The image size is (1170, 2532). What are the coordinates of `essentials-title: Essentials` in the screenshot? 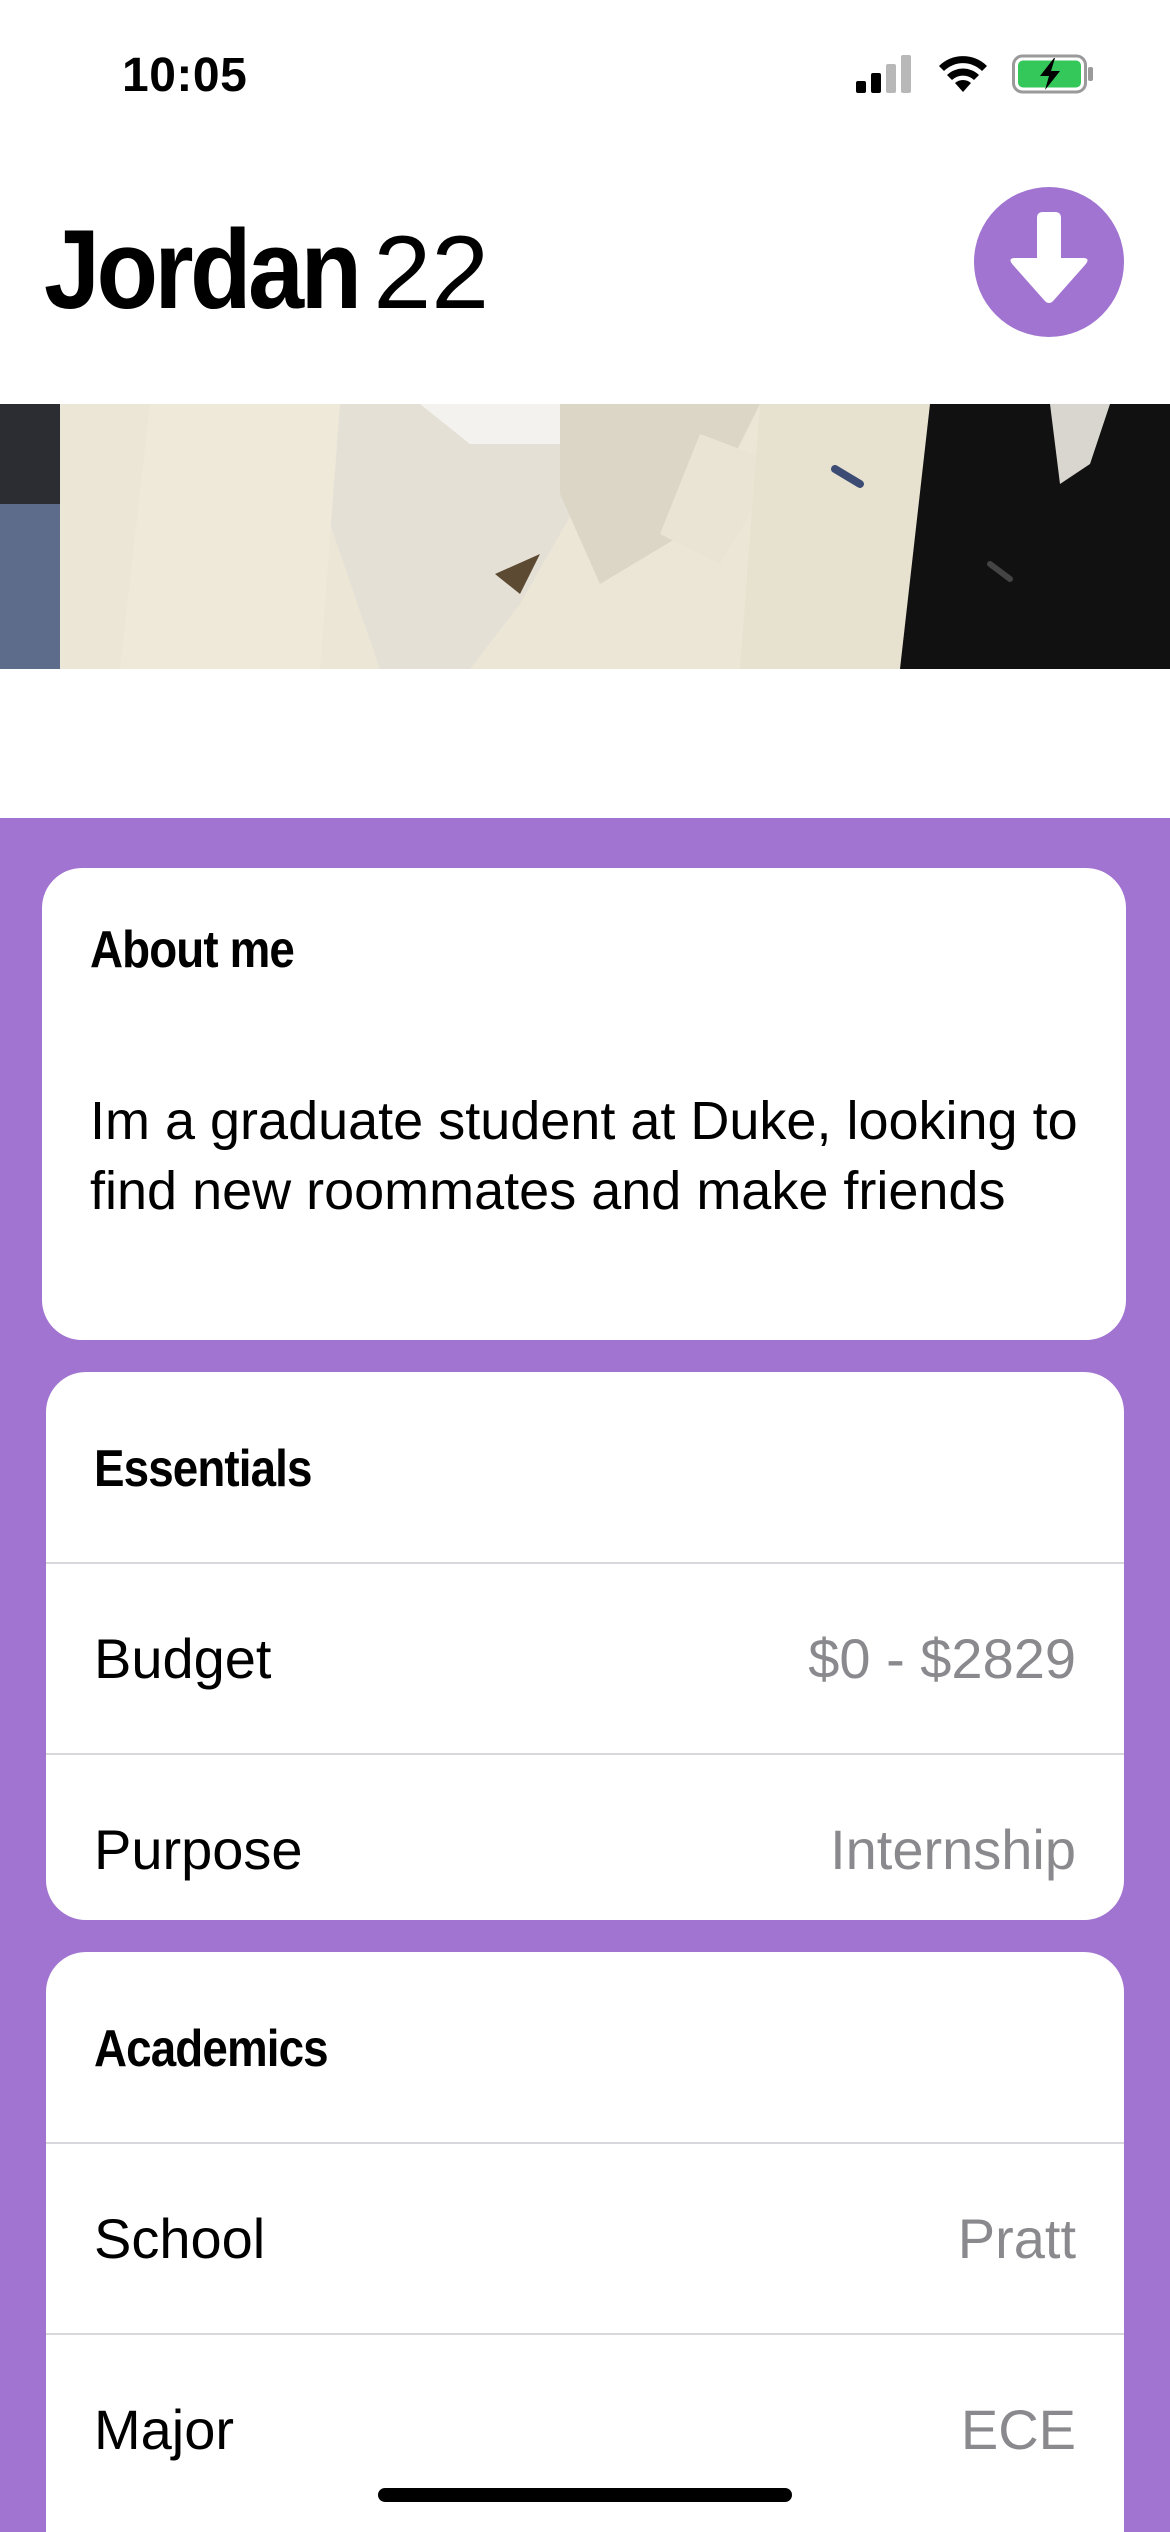 It's located at (203, 1469).